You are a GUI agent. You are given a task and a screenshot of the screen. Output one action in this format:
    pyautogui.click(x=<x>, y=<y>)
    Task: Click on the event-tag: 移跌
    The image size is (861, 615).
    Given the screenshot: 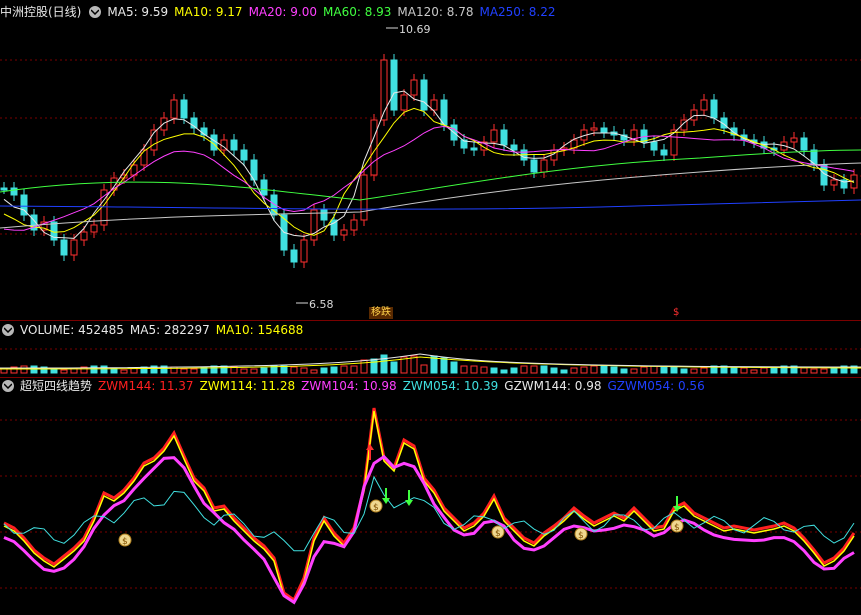 What is the action you would take?
    pyautogui.click(x=381, y=313)
    